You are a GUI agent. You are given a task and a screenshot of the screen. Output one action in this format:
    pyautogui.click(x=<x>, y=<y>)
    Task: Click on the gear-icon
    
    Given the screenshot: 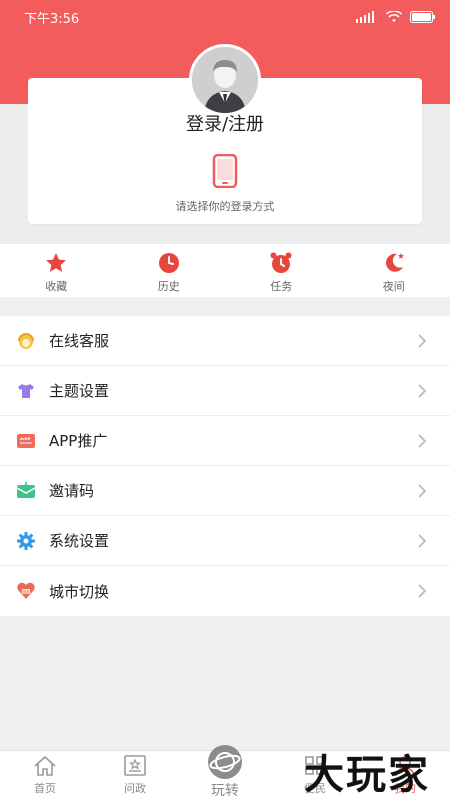 What is the action you would take?
    pyautogui.click(x=26, y=541)
    